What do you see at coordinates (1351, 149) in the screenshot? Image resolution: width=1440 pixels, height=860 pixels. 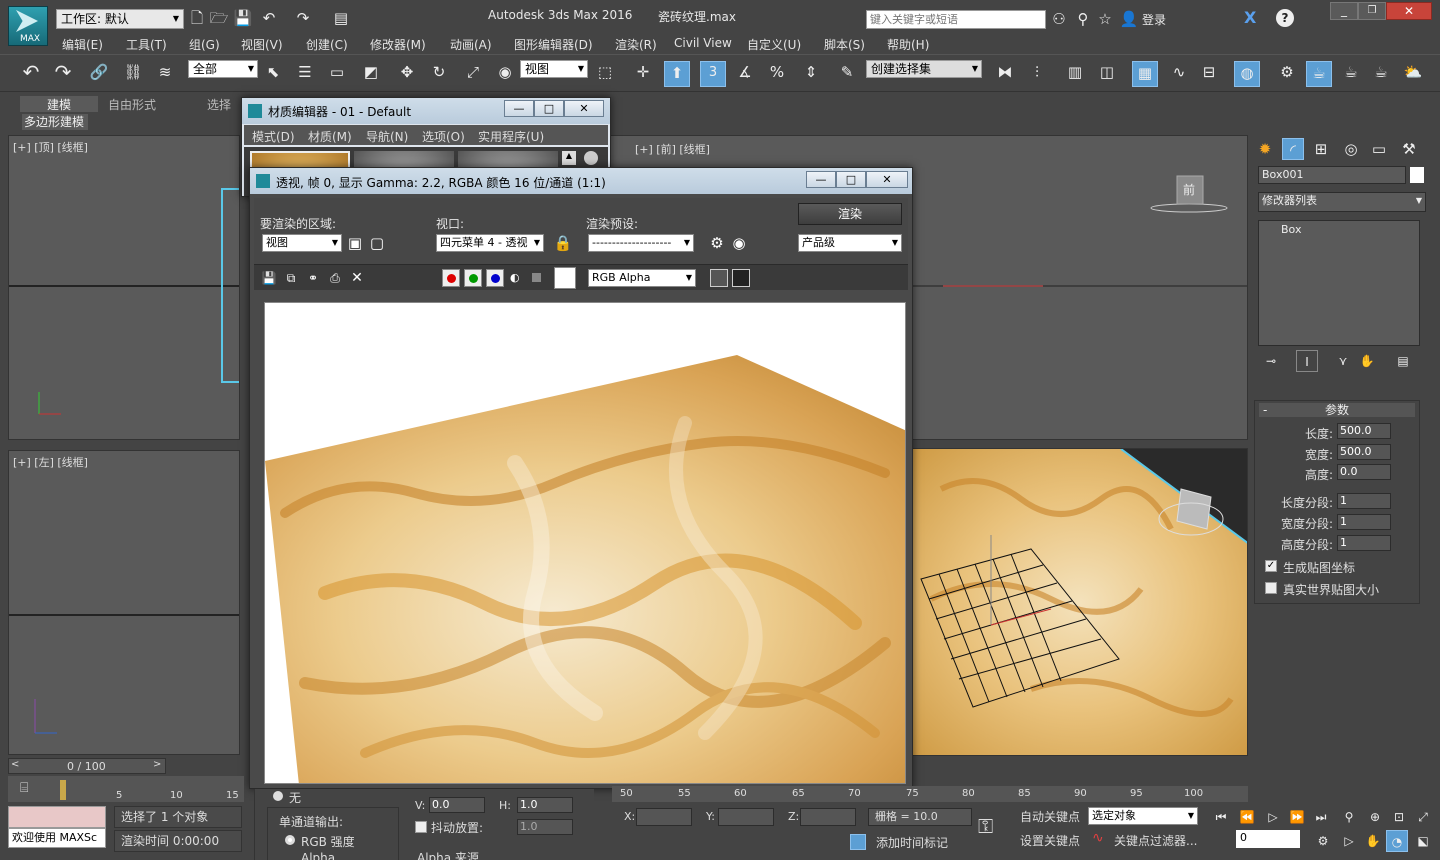 I see `motion-tab-icon: ◎` at bounding box center [1351, 149].